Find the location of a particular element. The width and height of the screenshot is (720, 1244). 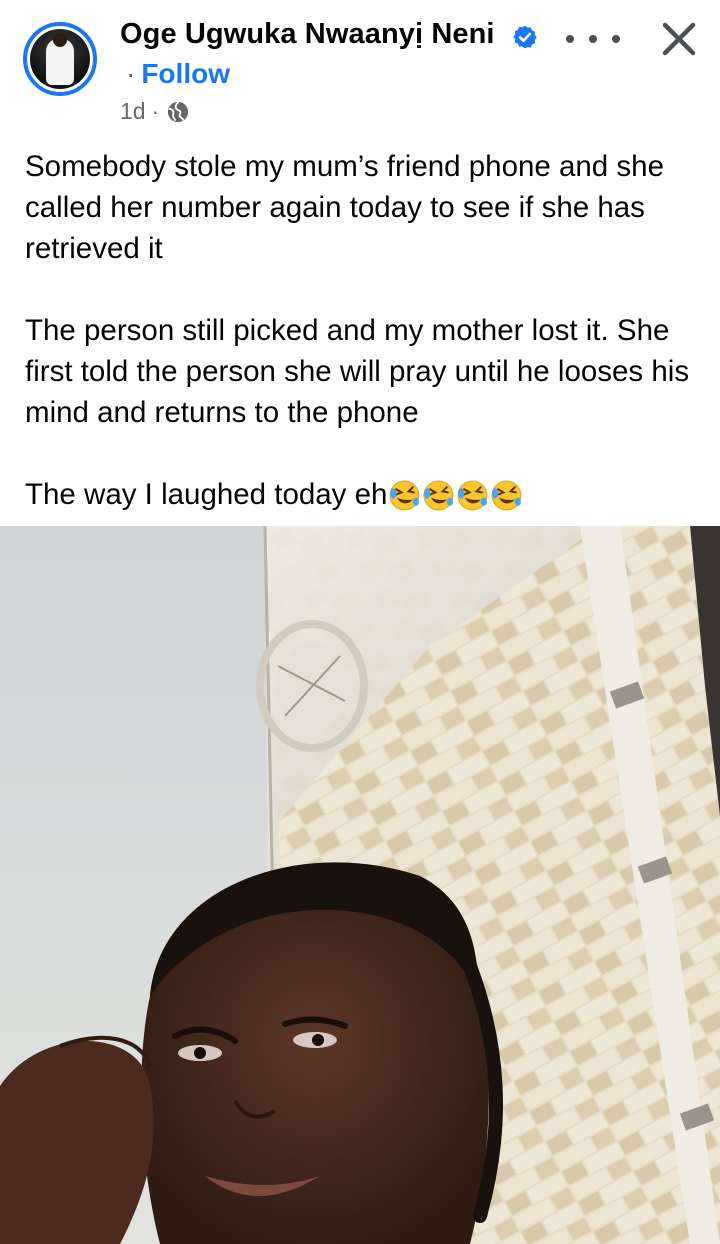

avatar-photo is located at coordinates (60, 59).